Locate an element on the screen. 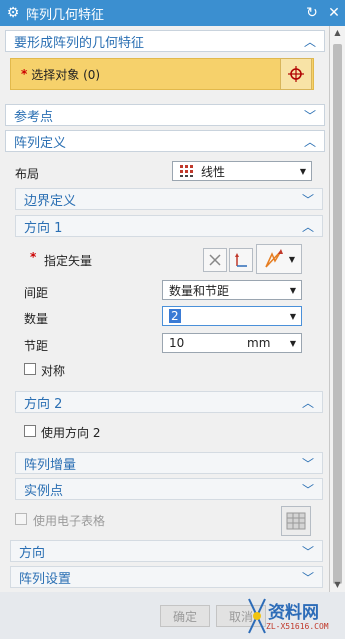 The height and width of the screenshot is (639, 345). inferred-vector-icon is located at coordinates (274, 258).